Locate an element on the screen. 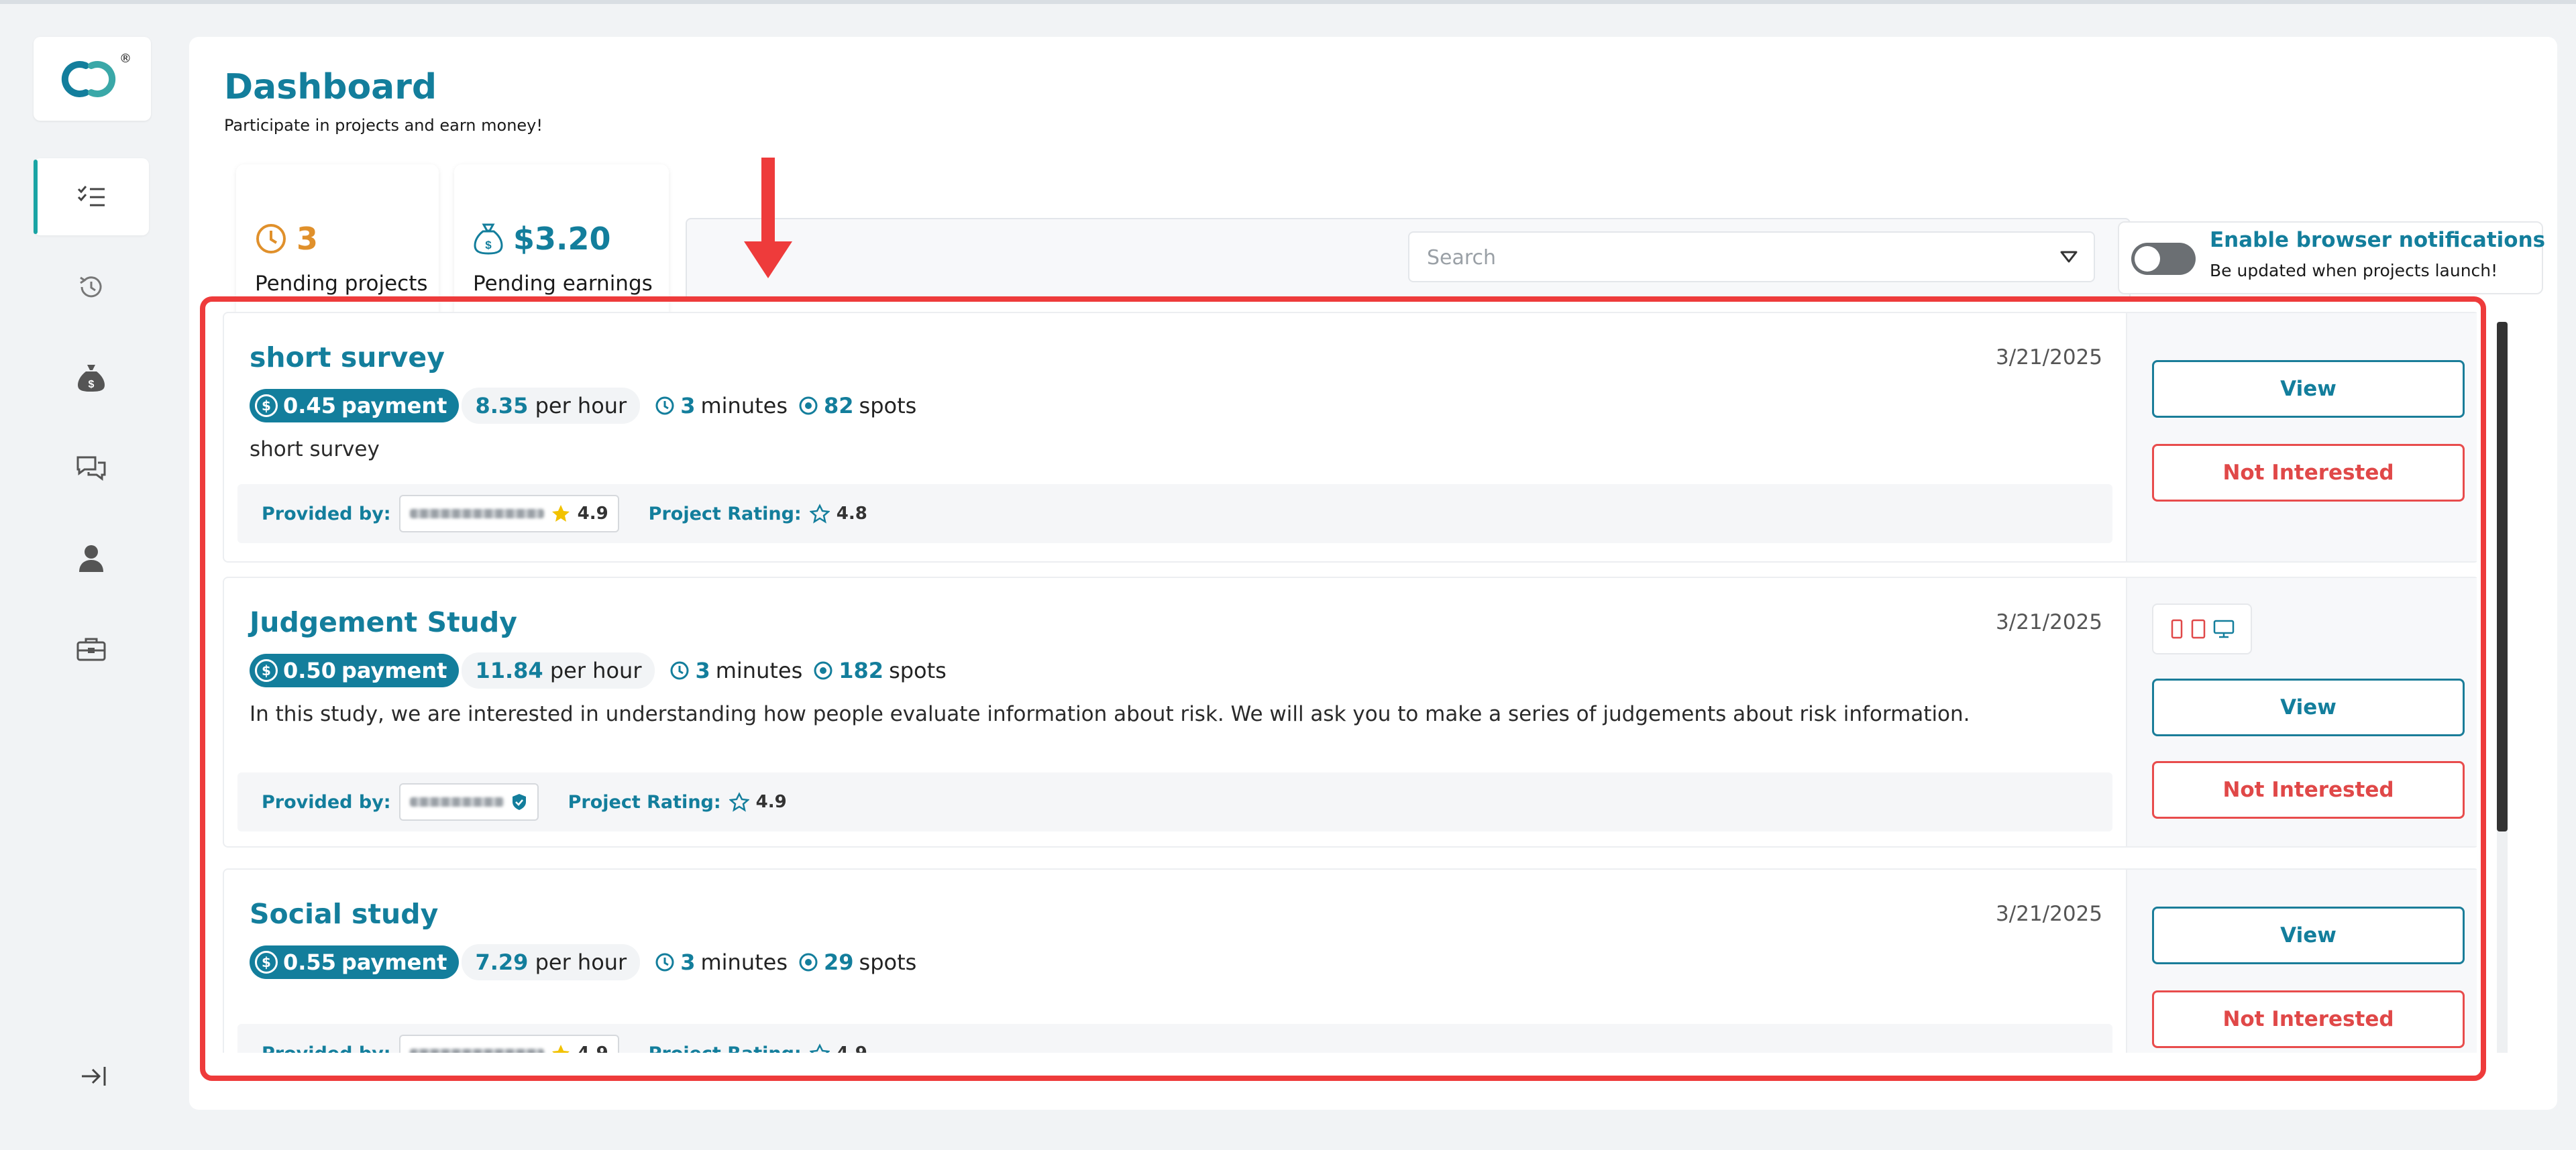 The width and height of the screenshot is (2576, 1150). sidebar-item-messages is located at coordinates (91, 467).